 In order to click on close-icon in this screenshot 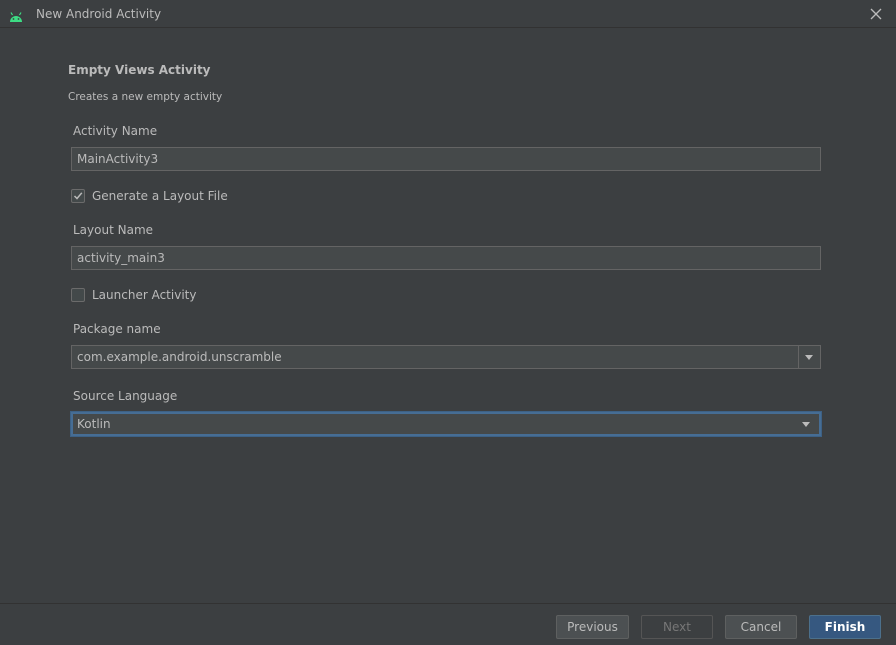, I will do `click(876, 14)`.